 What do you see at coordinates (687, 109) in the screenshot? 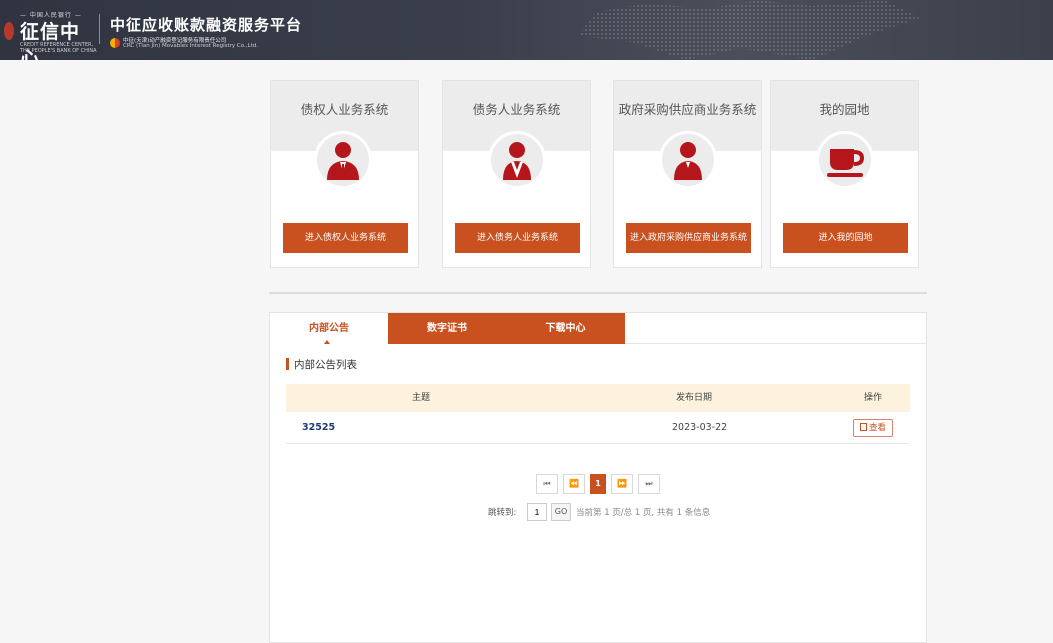
I see `card-title: 政府采购供应商业务系统` at bounding box center [687, 109].